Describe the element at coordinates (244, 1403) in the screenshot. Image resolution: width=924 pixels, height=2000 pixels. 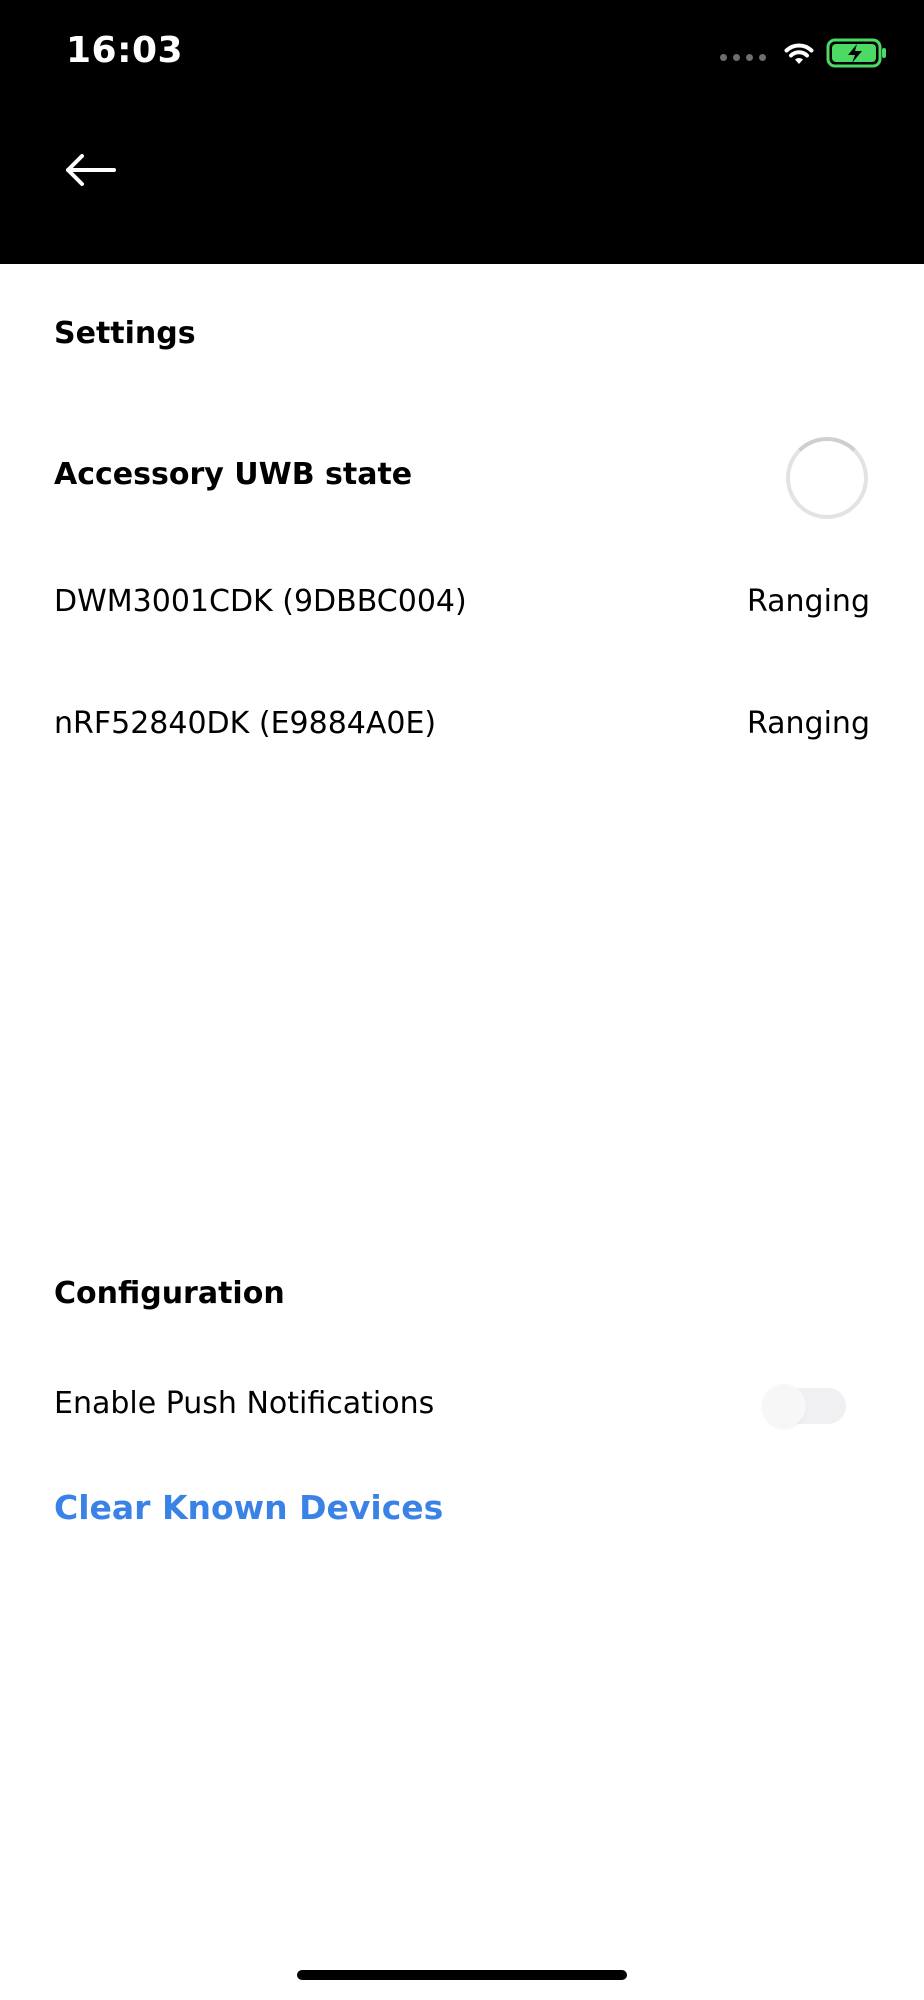
I see `push-notifications-label: Enable Push Notifications` at that location.